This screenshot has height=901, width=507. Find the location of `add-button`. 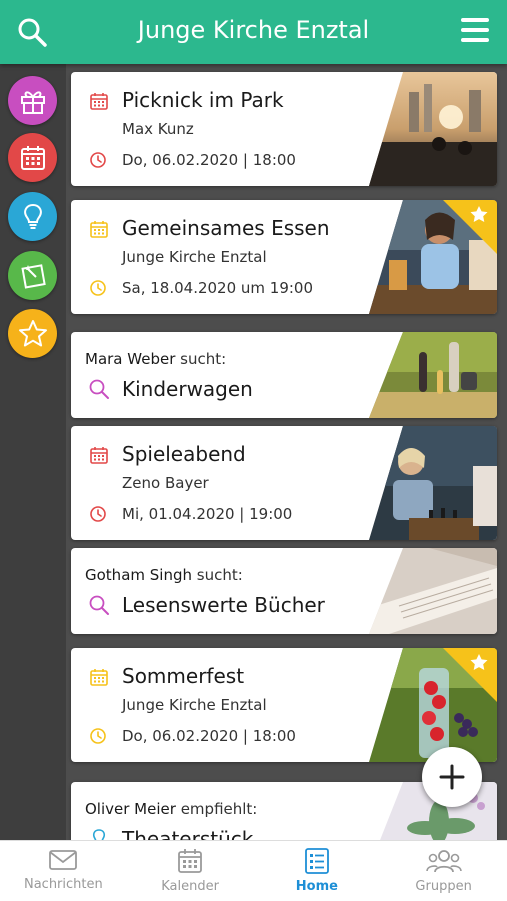

add-button is located at coordinates (452, 777).